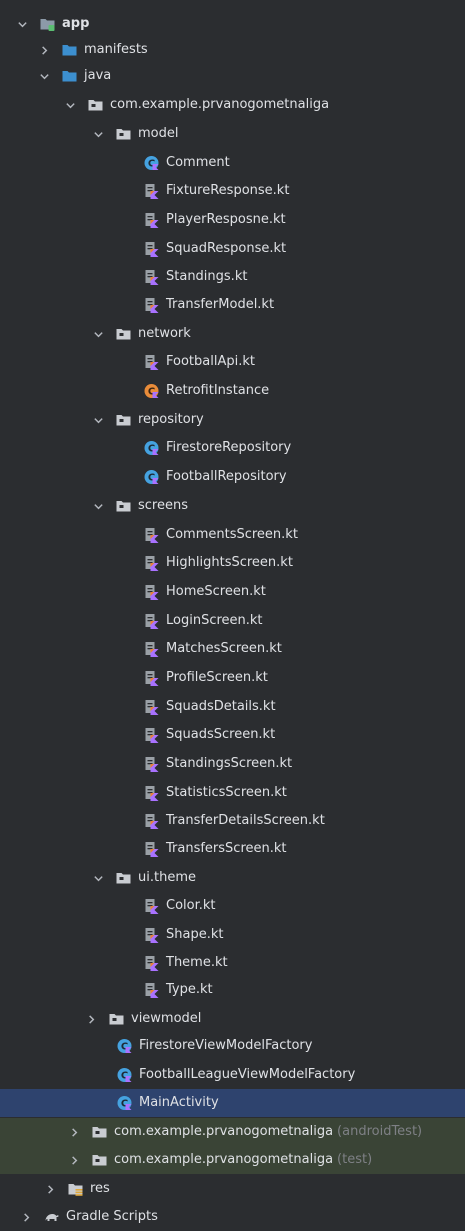 The height and width of the screenshot is (1231, 465). I want to click on tree-item-label: Type.kt, so click(189, 989).